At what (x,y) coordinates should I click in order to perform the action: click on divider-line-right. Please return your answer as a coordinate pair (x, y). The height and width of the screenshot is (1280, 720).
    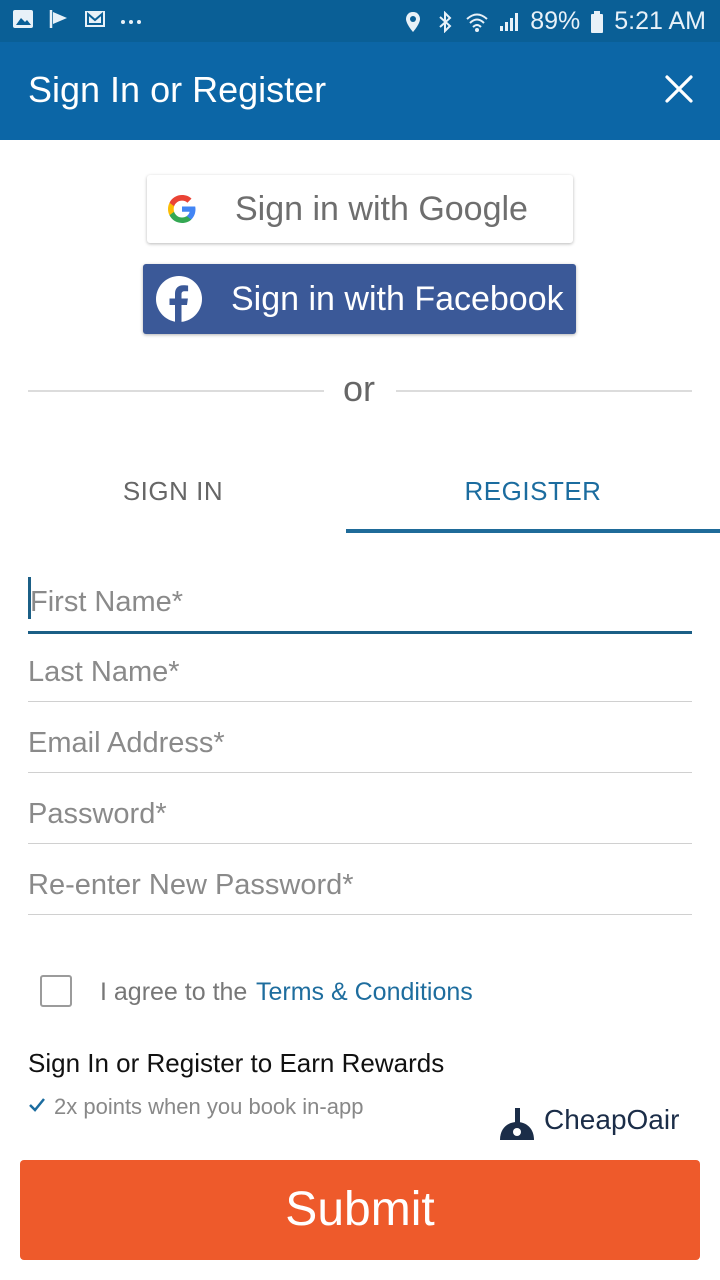
    Looking at the image, I should click on (544, 391).